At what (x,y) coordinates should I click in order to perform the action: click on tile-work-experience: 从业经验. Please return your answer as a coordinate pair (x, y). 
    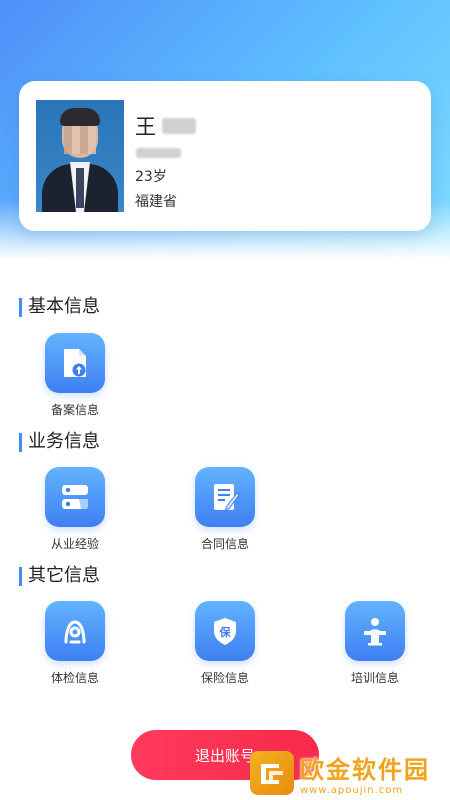
    Looking at the image, I should click on (75, 509).